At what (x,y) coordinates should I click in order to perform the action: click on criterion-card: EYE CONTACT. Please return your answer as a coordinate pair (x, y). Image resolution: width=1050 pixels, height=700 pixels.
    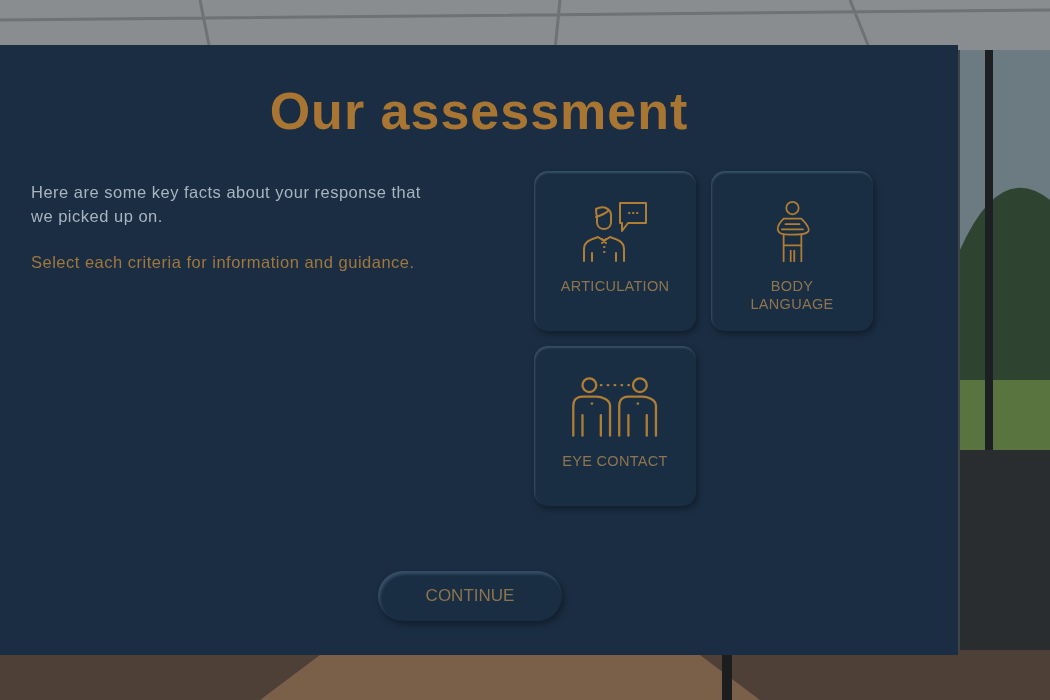
    Looking at the image, I should click on (615, 426).